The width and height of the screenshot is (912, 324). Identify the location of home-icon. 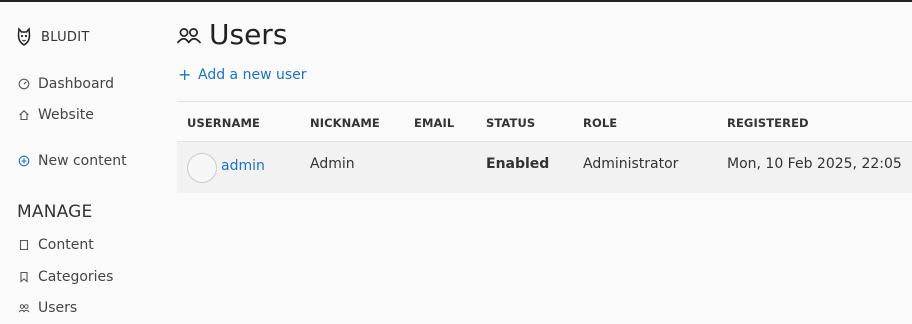
(24, 115).